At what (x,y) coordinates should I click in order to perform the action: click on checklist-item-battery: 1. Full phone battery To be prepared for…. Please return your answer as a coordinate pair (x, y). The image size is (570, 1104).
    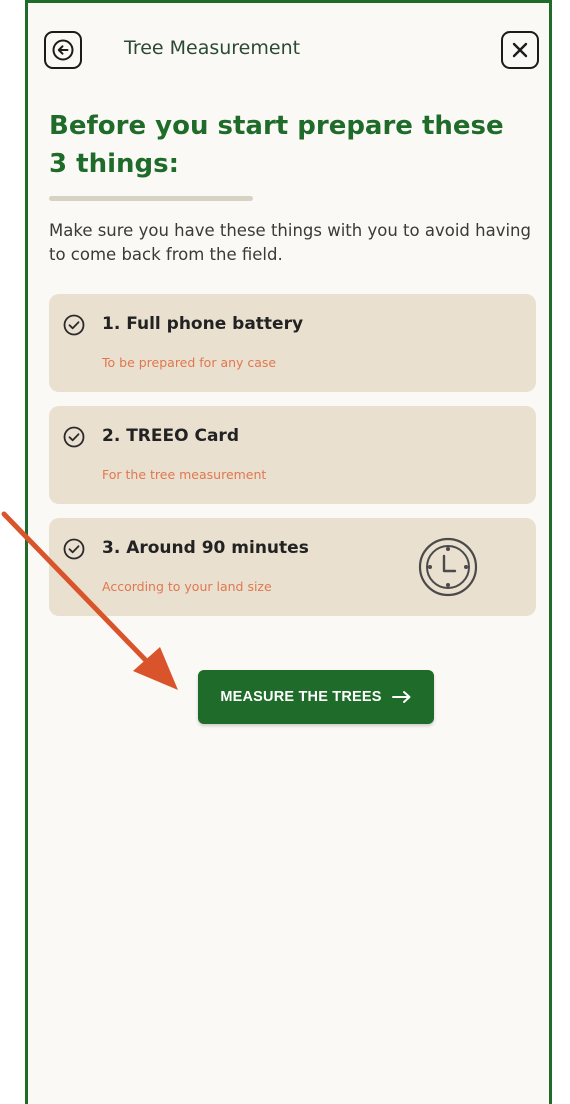
    Looking at the image, I should click on (292, 343).